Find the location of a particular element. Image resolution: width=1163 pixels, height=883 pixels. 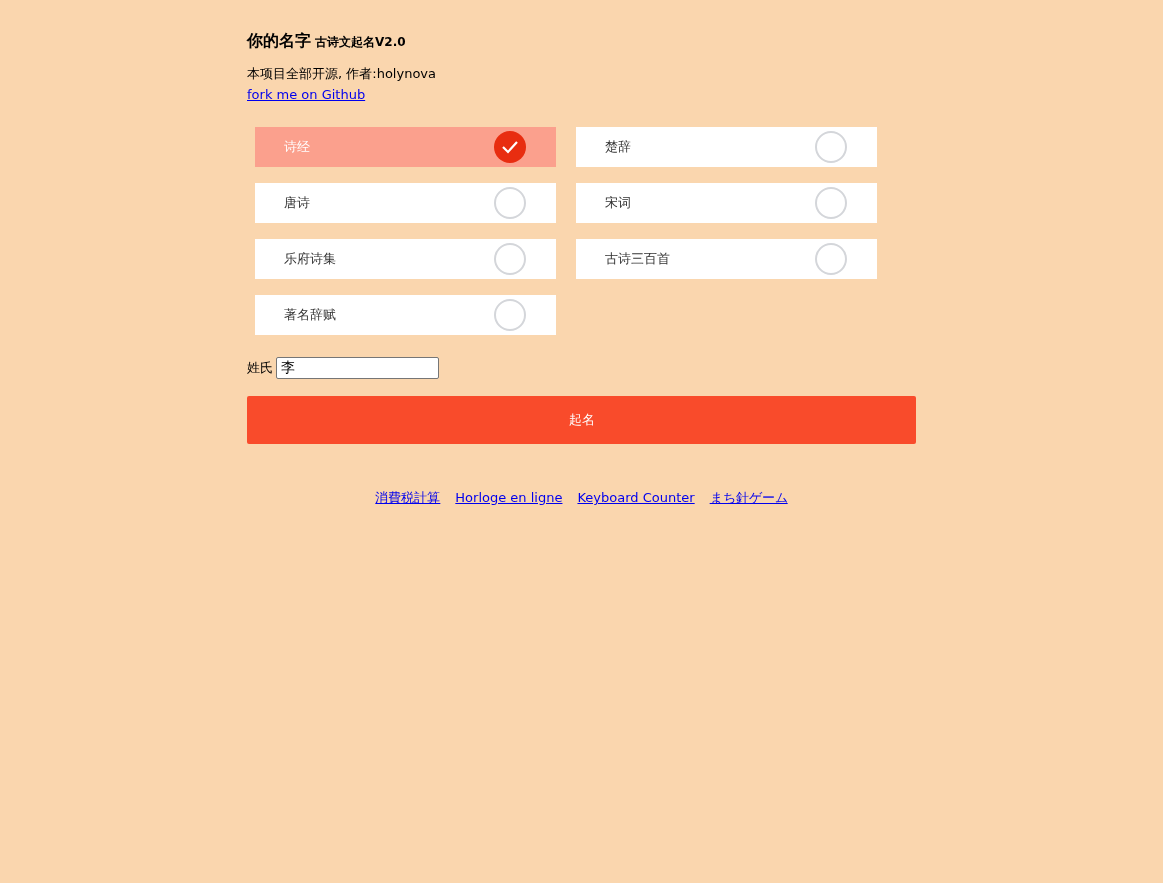

footer-link: 消費税計算 is located at coordinates (408, 498).